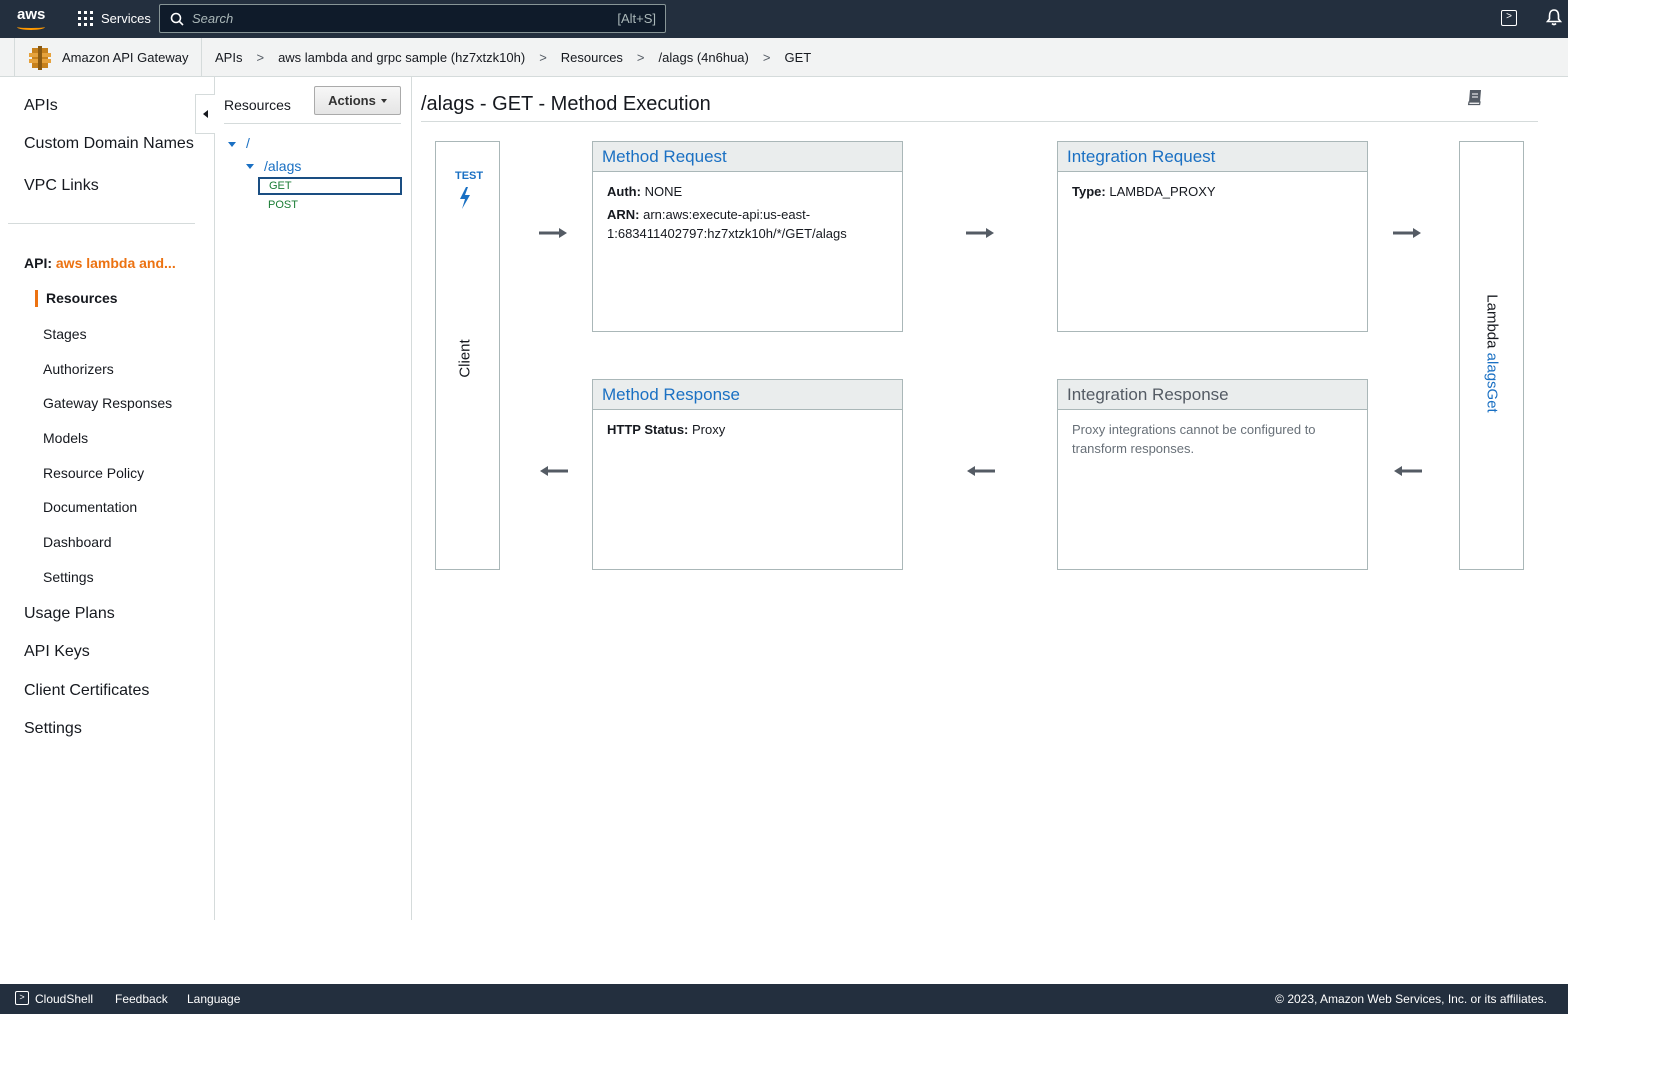 The image size is (1671, 1081). What do you see at coordinates (282, 166) in the screenshot?
I see `tree-item-alags: /alags` at bounding box center [282, 166].